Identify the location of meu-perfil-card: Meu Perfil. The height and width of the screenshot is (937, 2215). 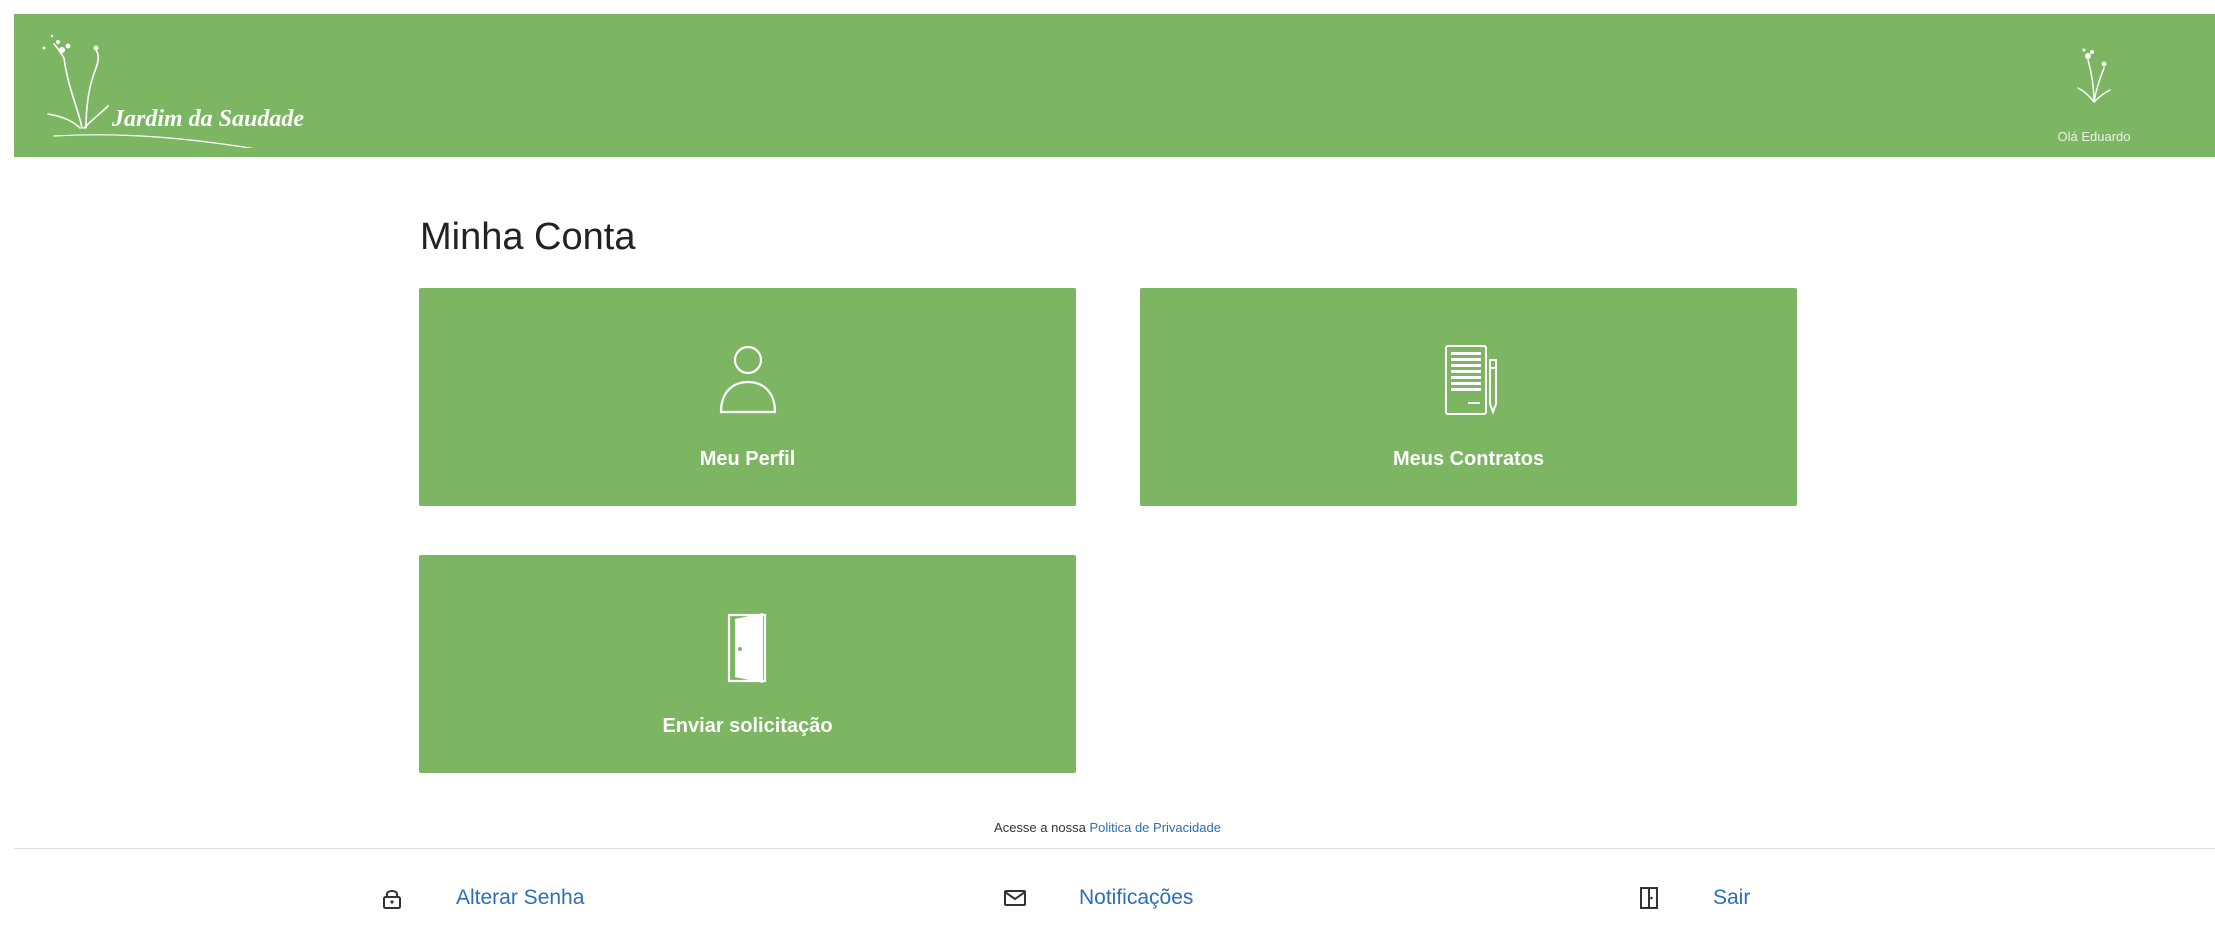
(747, 397).